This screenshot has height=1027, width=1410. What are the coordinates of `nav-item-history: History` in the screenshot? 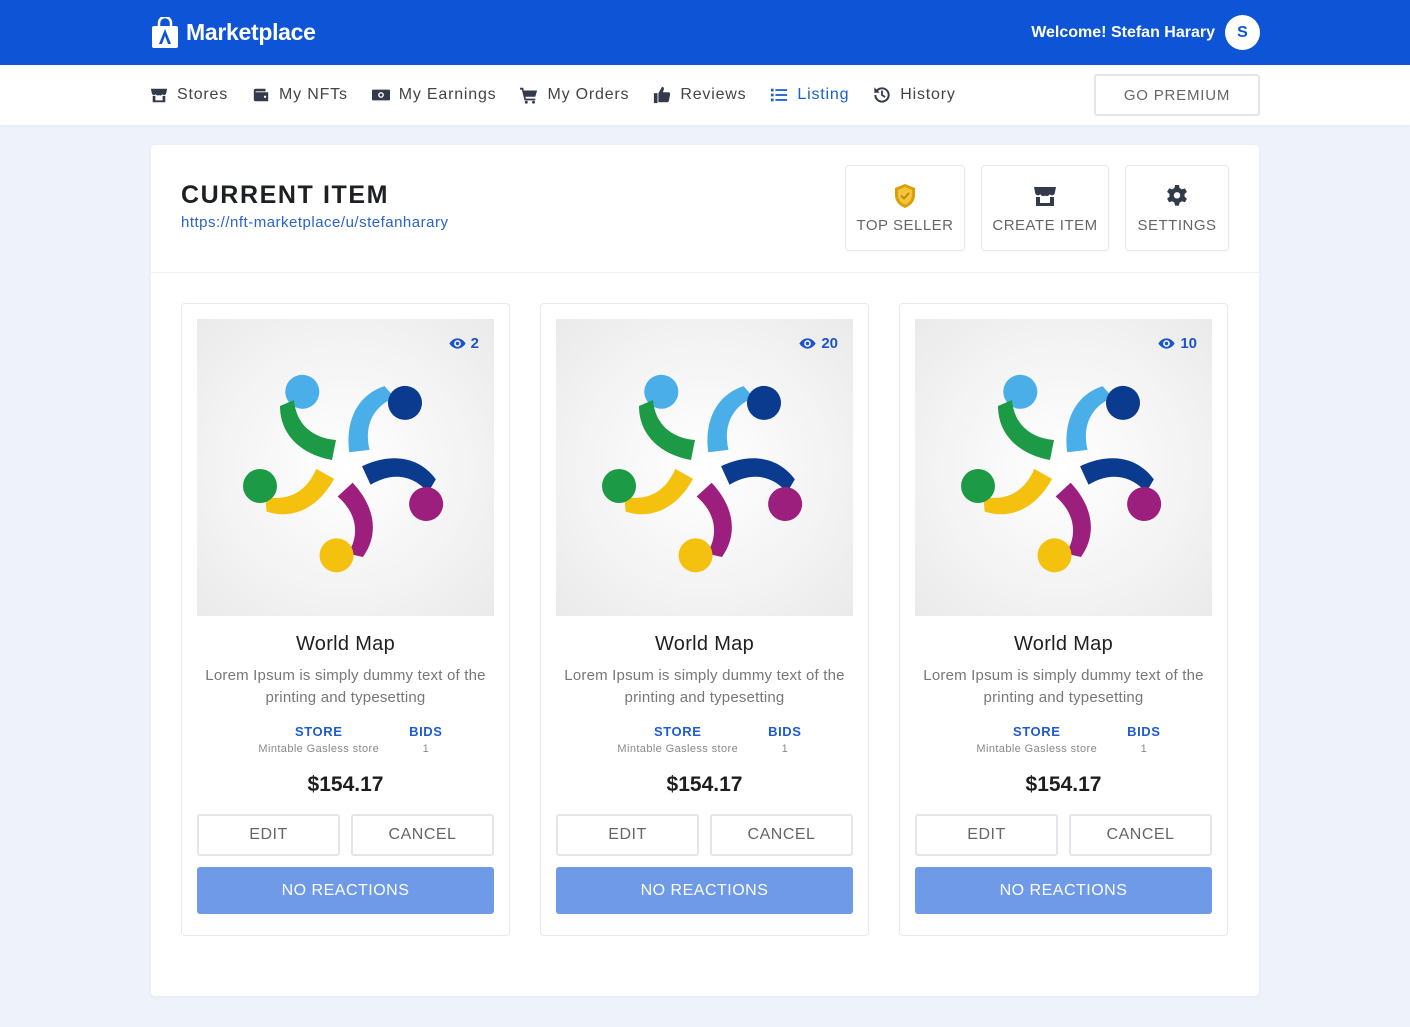 It's located at (914, 95).